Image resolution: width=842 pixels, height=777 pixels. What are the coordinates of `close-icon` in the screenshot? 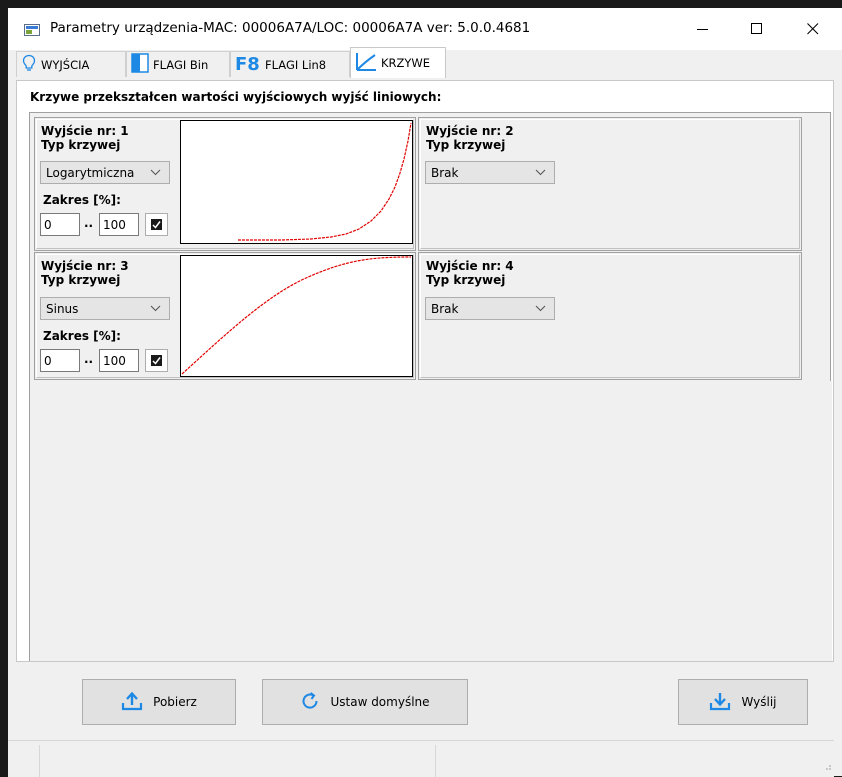 It's located at (813, 29).